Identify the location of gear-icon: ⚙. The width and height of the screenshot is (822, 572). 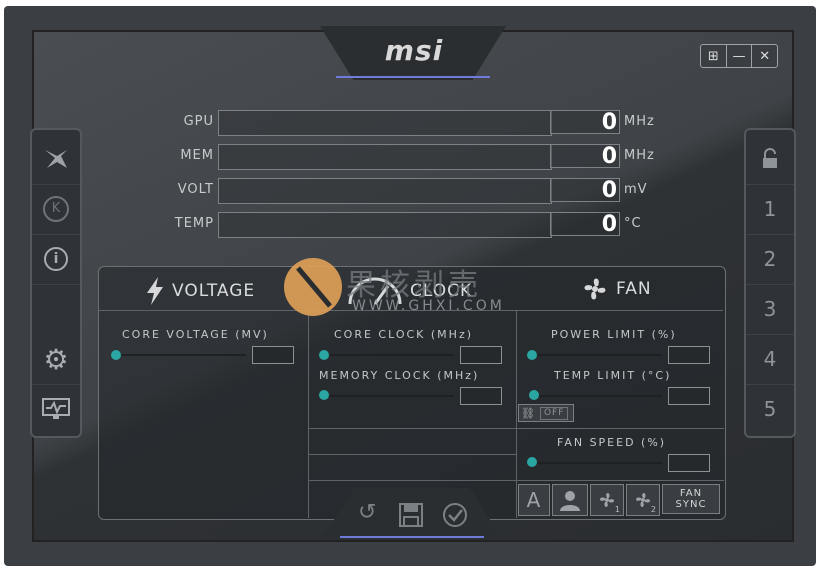
(56, 359).